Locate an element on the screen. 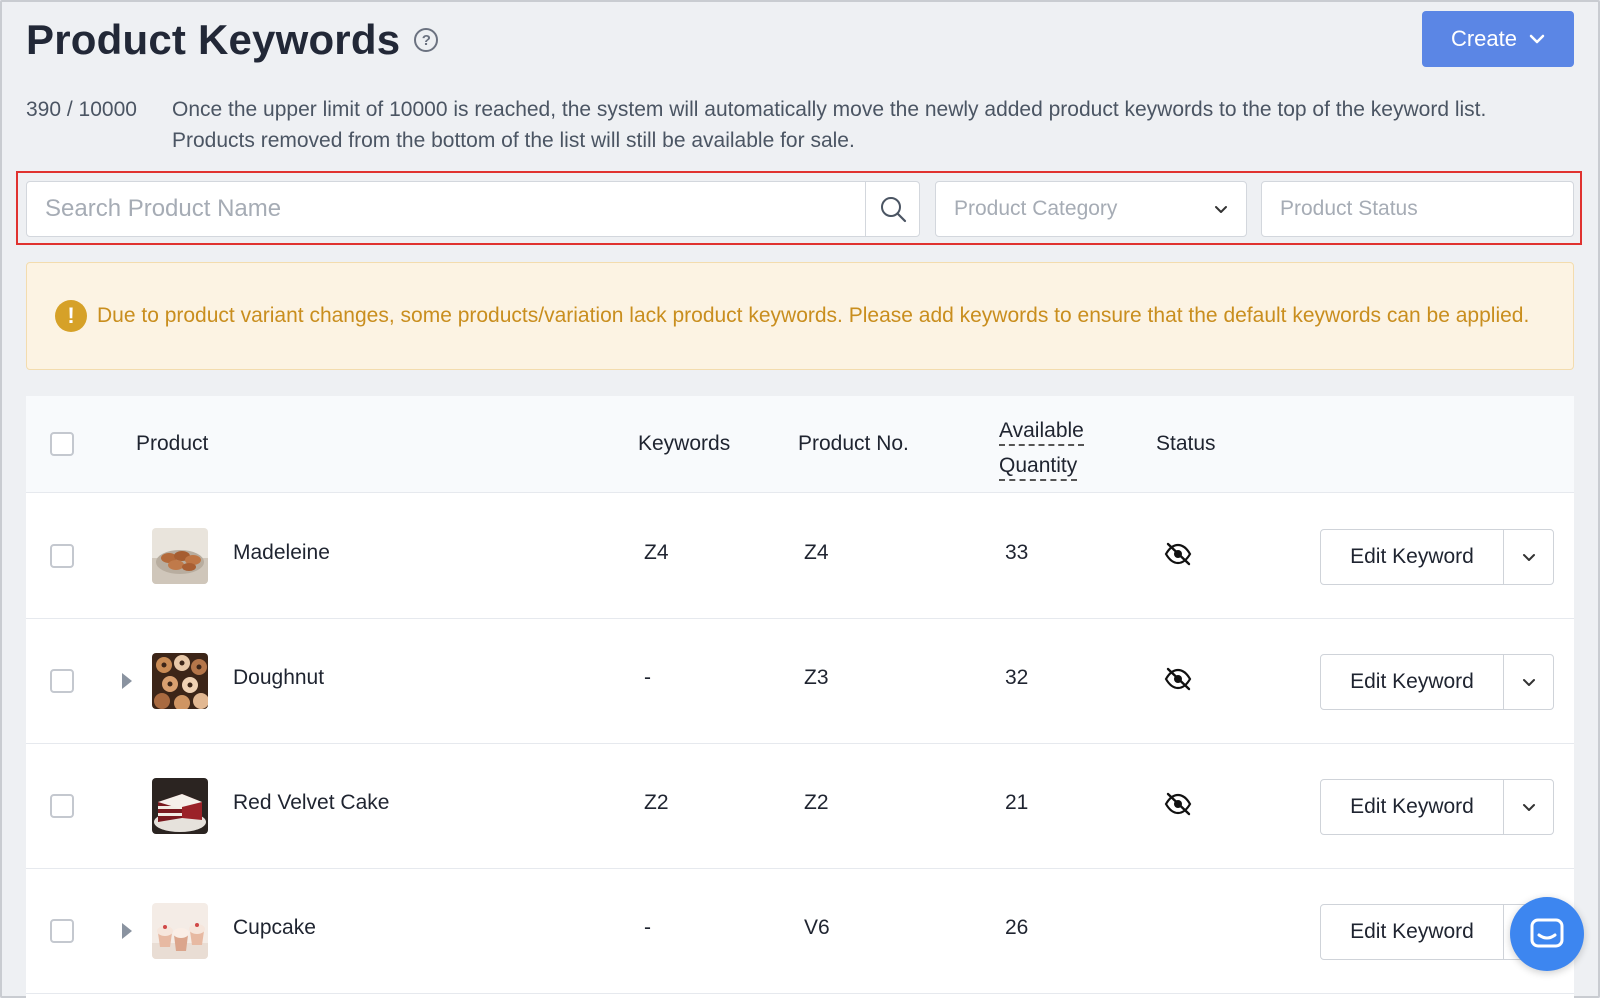 This screenshot has width=1600, height=998. product-category-select: Product Category is located at coordinates (1091, 209).